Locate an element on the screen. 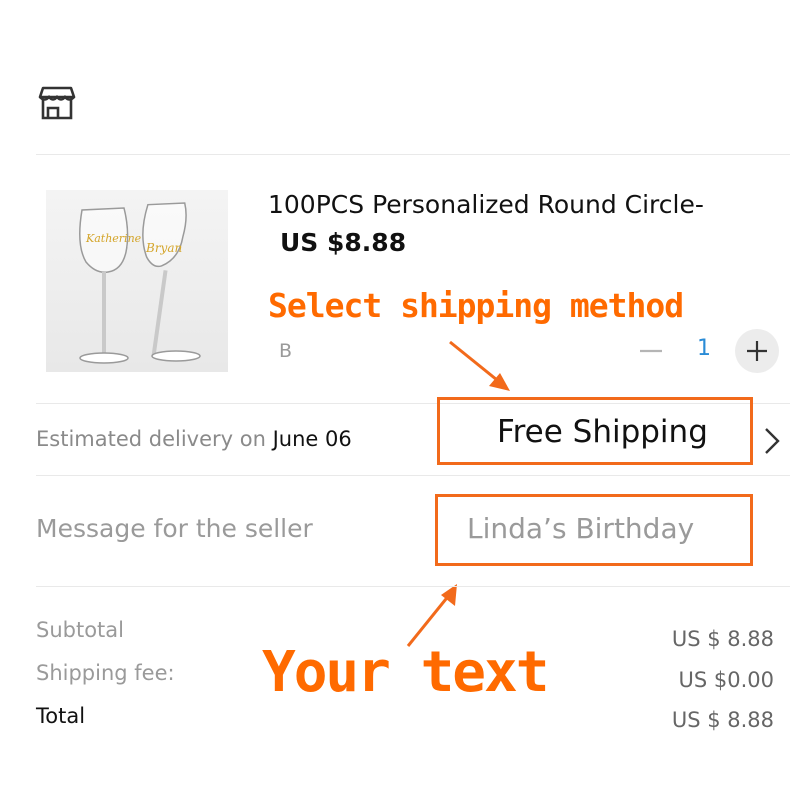  message-for-seller-label: Message for the seller is located at coordinates (174, 528).